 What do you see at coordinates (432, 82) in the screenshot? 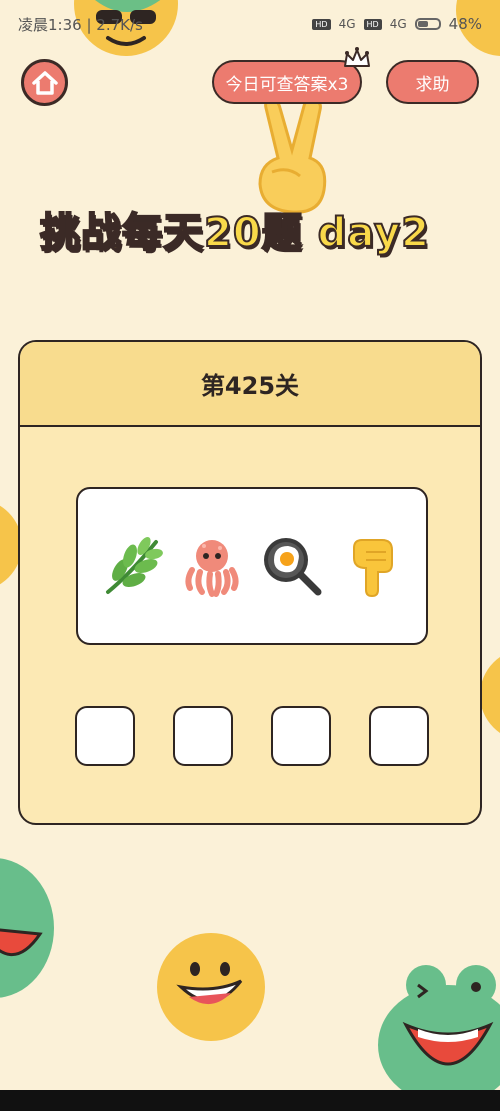
I see `help-button: 求助` at bounding box center [432, 82].